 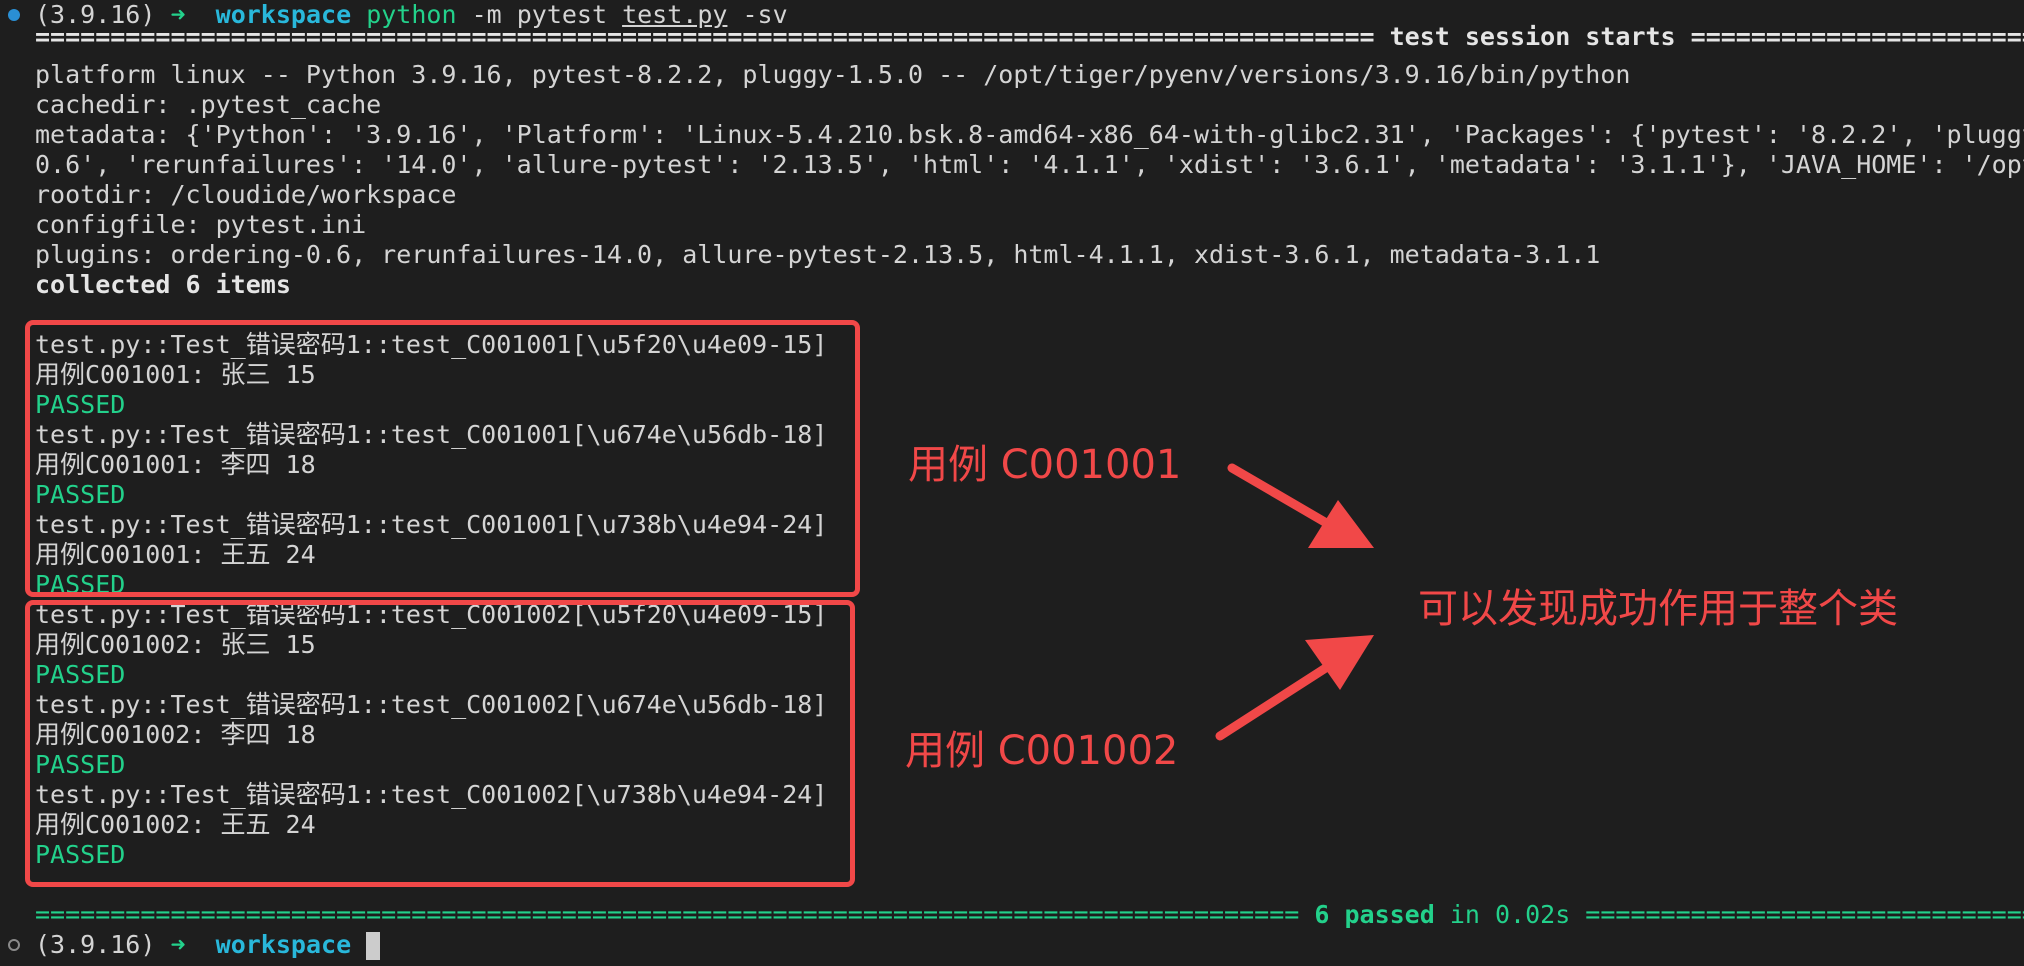 What do you see at coordinates (1300, 505) in the screenshot?
I see `arrow-upper` at bounding box center [1300, 505].